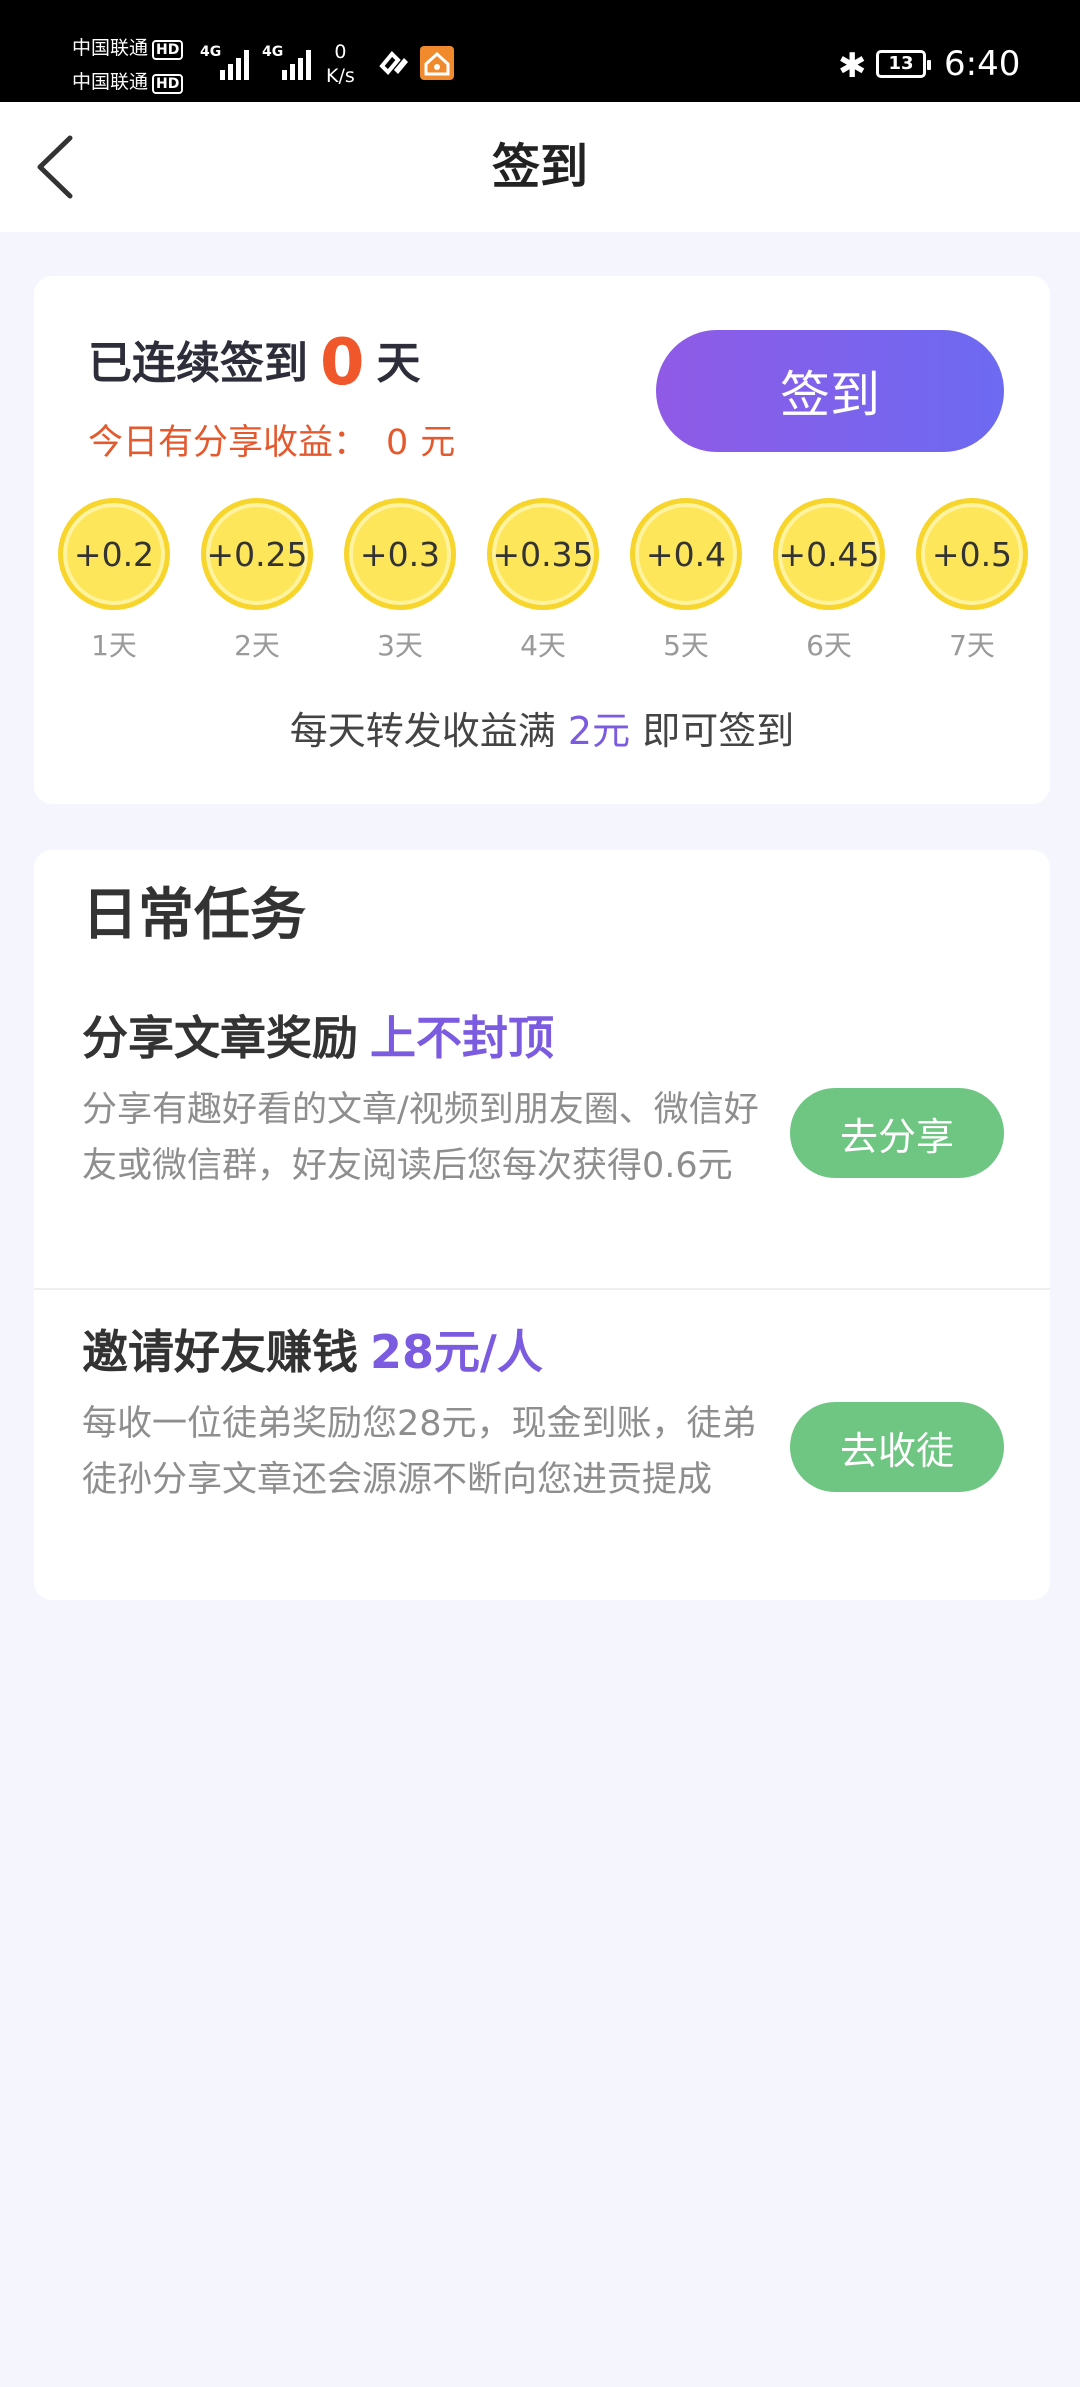 The height and width of the screenshot is (2387, 1080). Describe the element at coordinates (540, 51) in the screenshot. I see `status-bar: 中国联通 HD 中国联通 HD 4G 4G 0 K/s ✱ 13 6:40` at that location.